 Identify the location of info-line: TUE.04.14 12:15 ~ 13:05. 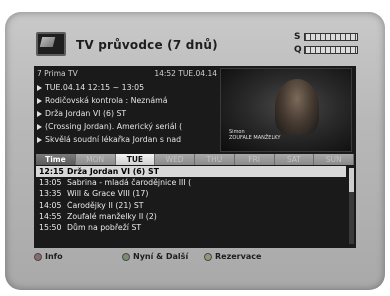
(128, 87).